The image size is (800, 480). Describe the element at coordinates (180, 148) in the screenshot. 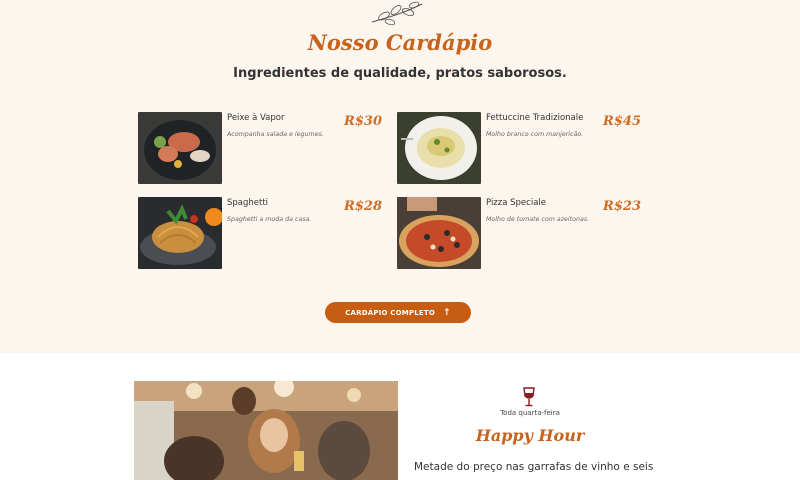

I see `fish-dish-photo` at that location.